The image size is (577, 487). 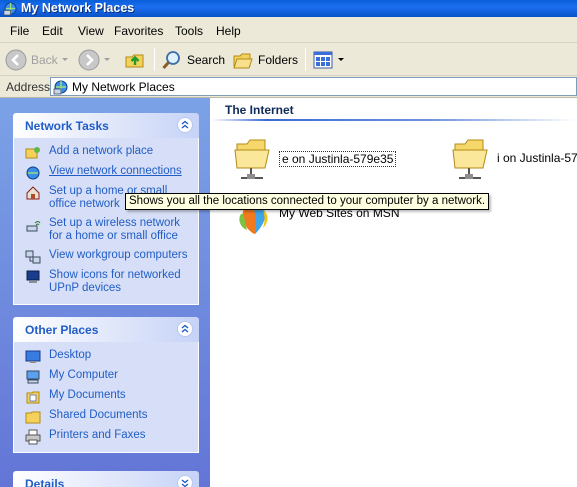 What do you see at coordinates (44, 59) in the screenshot?
I see `back-label: Back` at bounding box center [44, 59].